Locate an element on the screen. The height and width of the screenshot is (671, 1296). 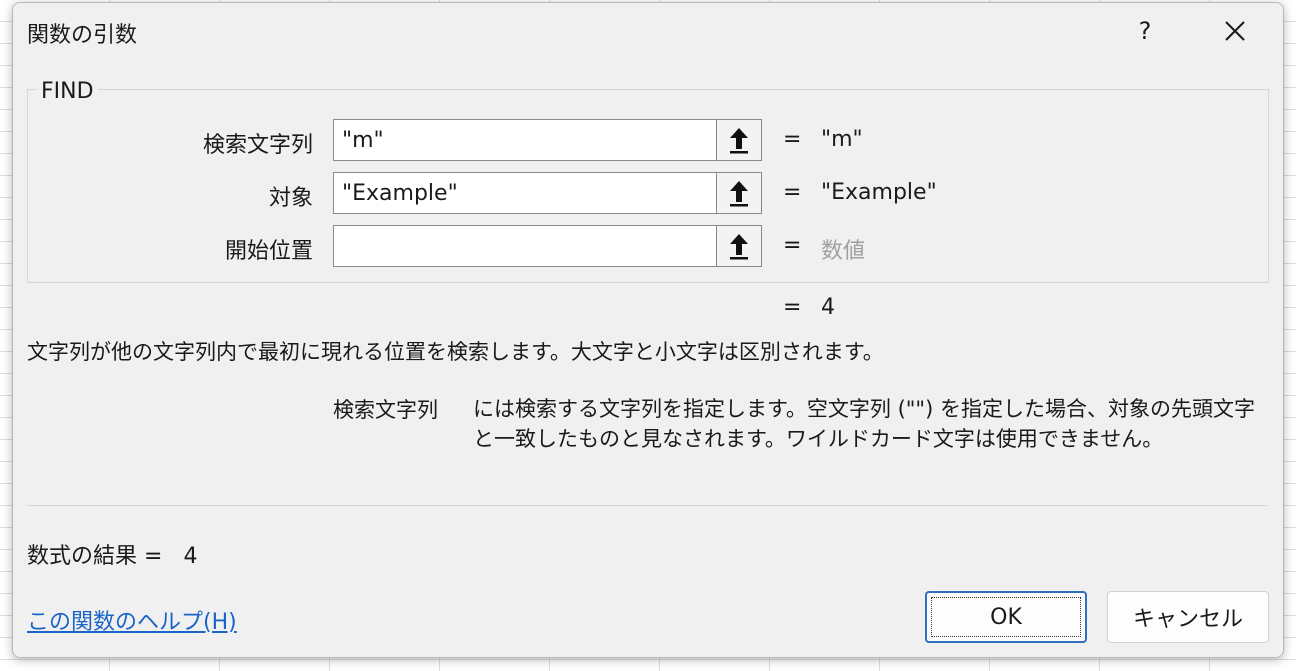
cancel-button-label: キャンセル is located at coordinates (1187, 619).